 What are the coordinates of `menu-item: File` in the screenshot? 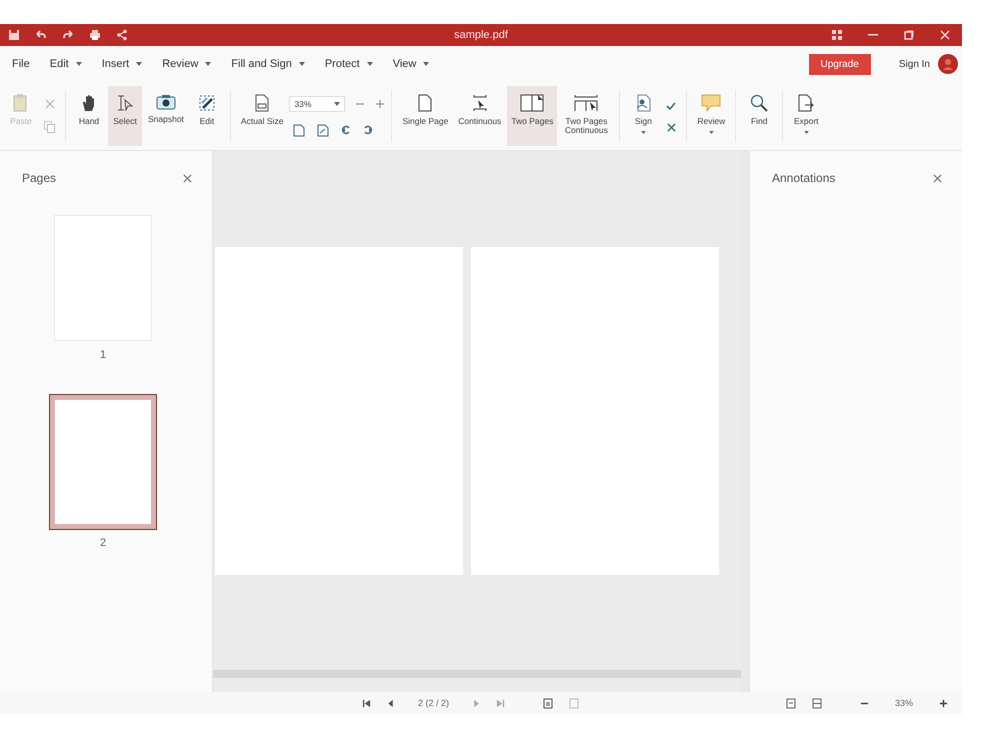 It's located at (21, 64).